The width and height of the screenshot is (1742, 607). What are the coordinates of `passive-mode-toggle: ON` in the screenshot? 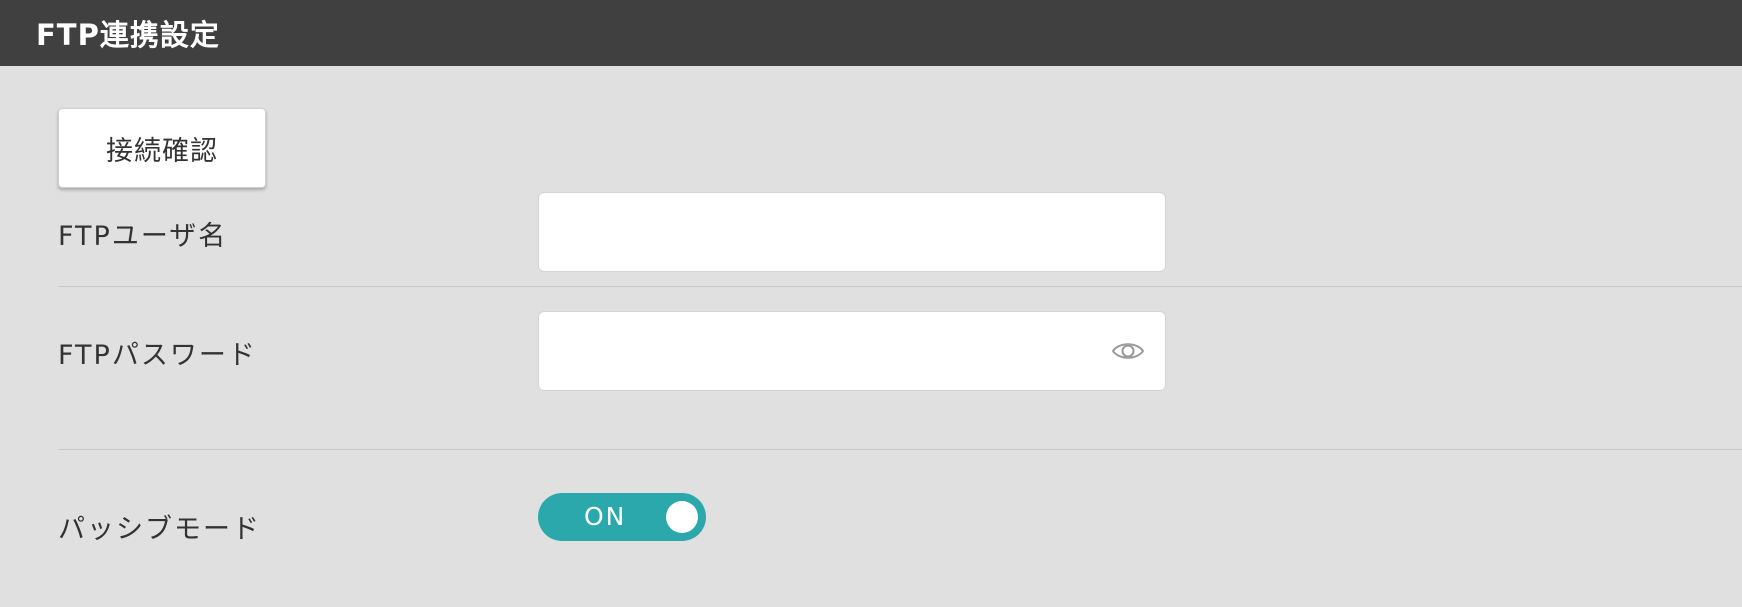 It's located at (622, 517).